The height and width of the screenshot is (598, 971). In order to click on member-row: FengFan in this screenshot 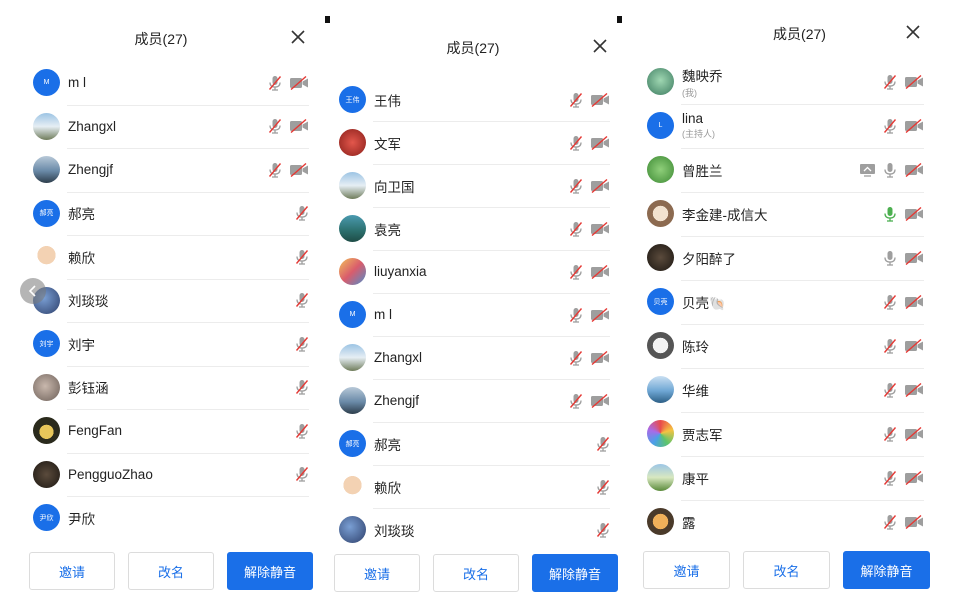, I will do `click(171, 431)`.